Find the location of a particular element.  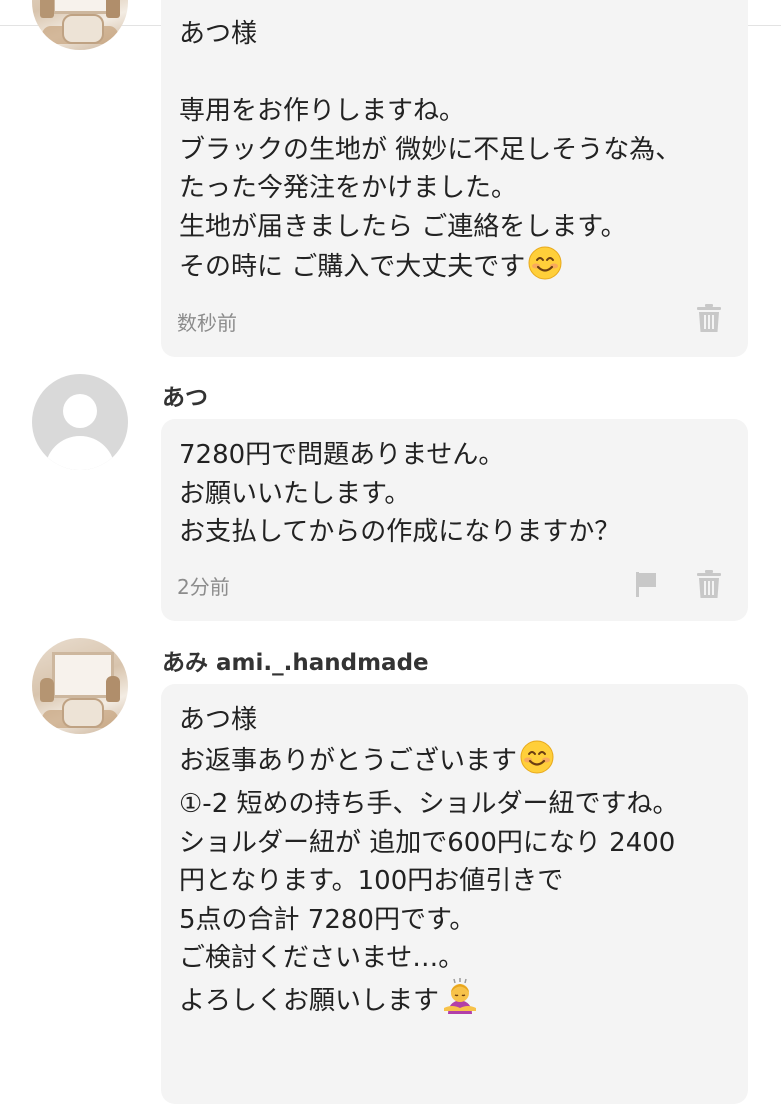

avatar-head is located at coordinates (80, 411).